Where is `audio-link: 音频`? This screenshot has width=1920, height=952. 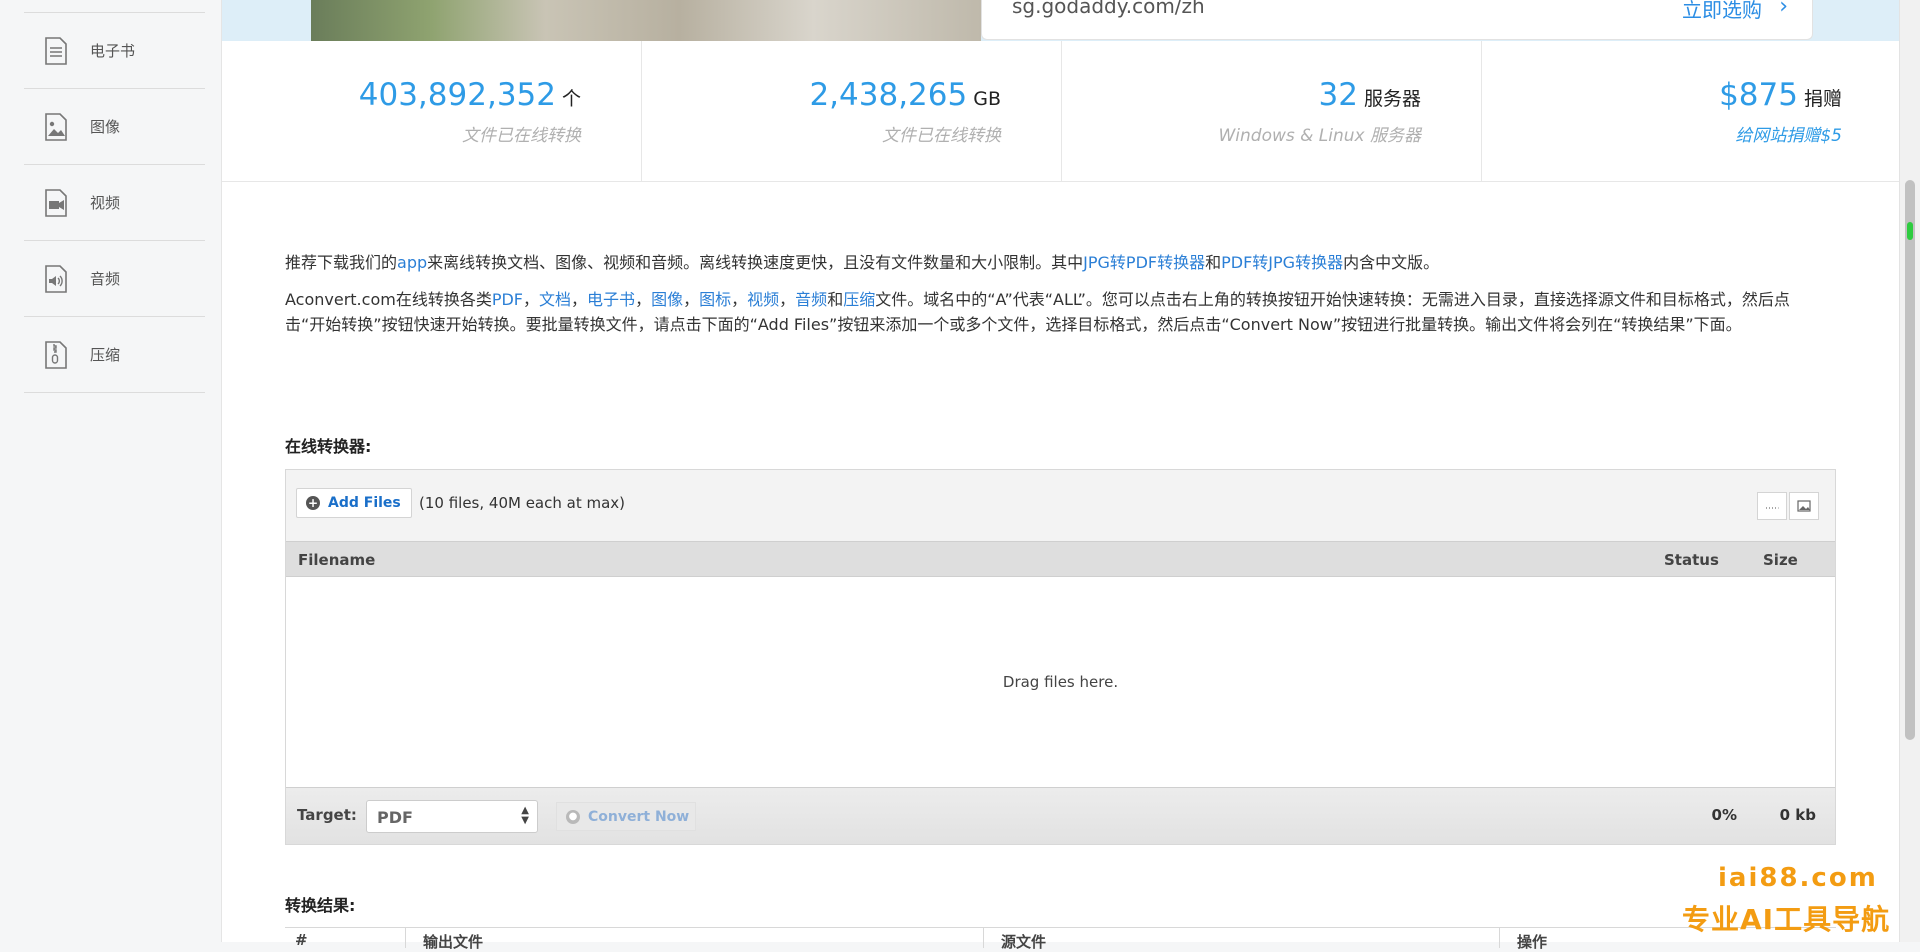 audio-link: 音频 is located at coordinates (811, 299).